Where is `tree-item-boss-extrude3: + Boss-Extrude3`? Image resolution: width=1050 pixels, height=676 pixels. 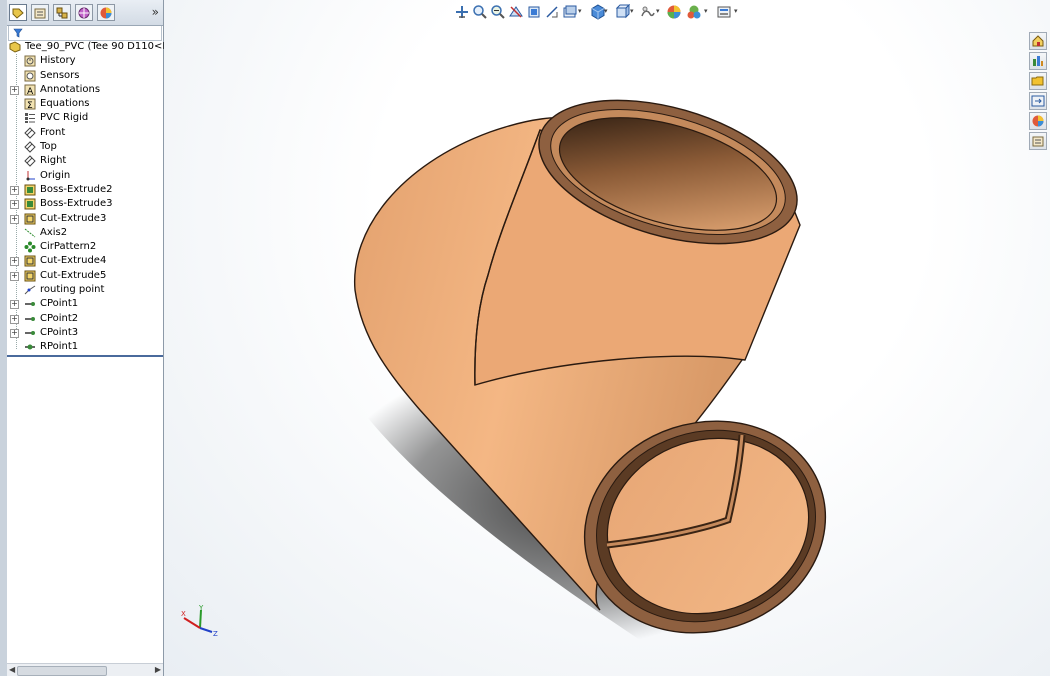 tree-item-boss-extrude3: + Boss-Extrude3 is located at coordinates (85, 204).